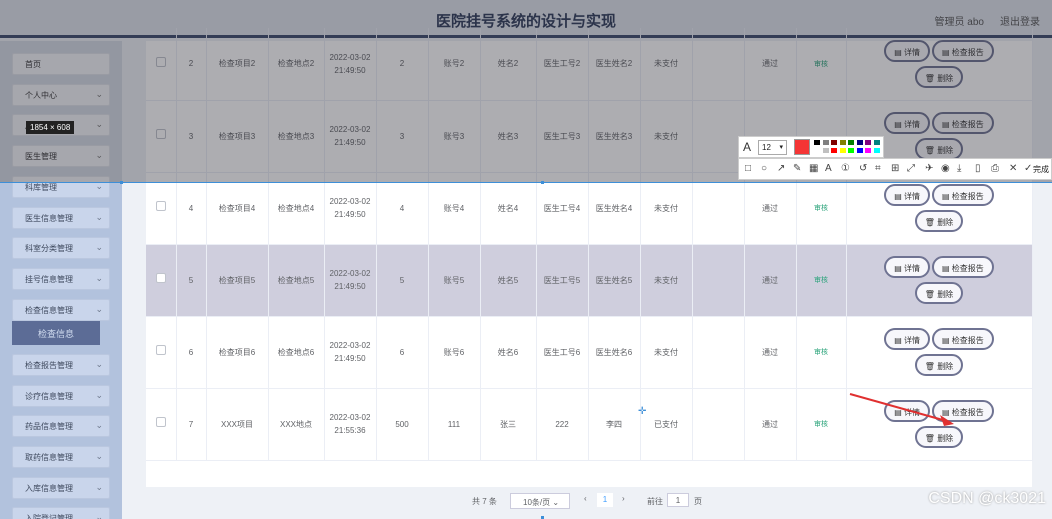 Image resolution: width=1052 pixels, height=519 pixels. Describe the element at coordinates (61, 248) in the screenshot. I see `sidebar-item: 科室分类管理 ⌄` at that location.